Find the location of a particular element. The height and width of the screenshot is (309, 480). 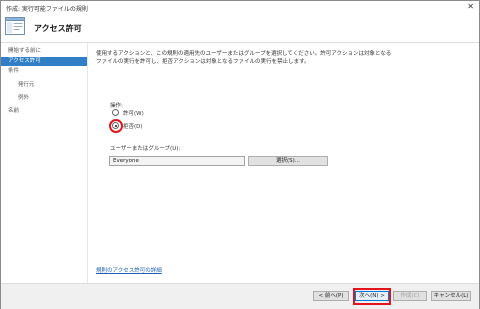

group-label: ユーザーまたはグループ(U): is located at coordinates (145, 149).